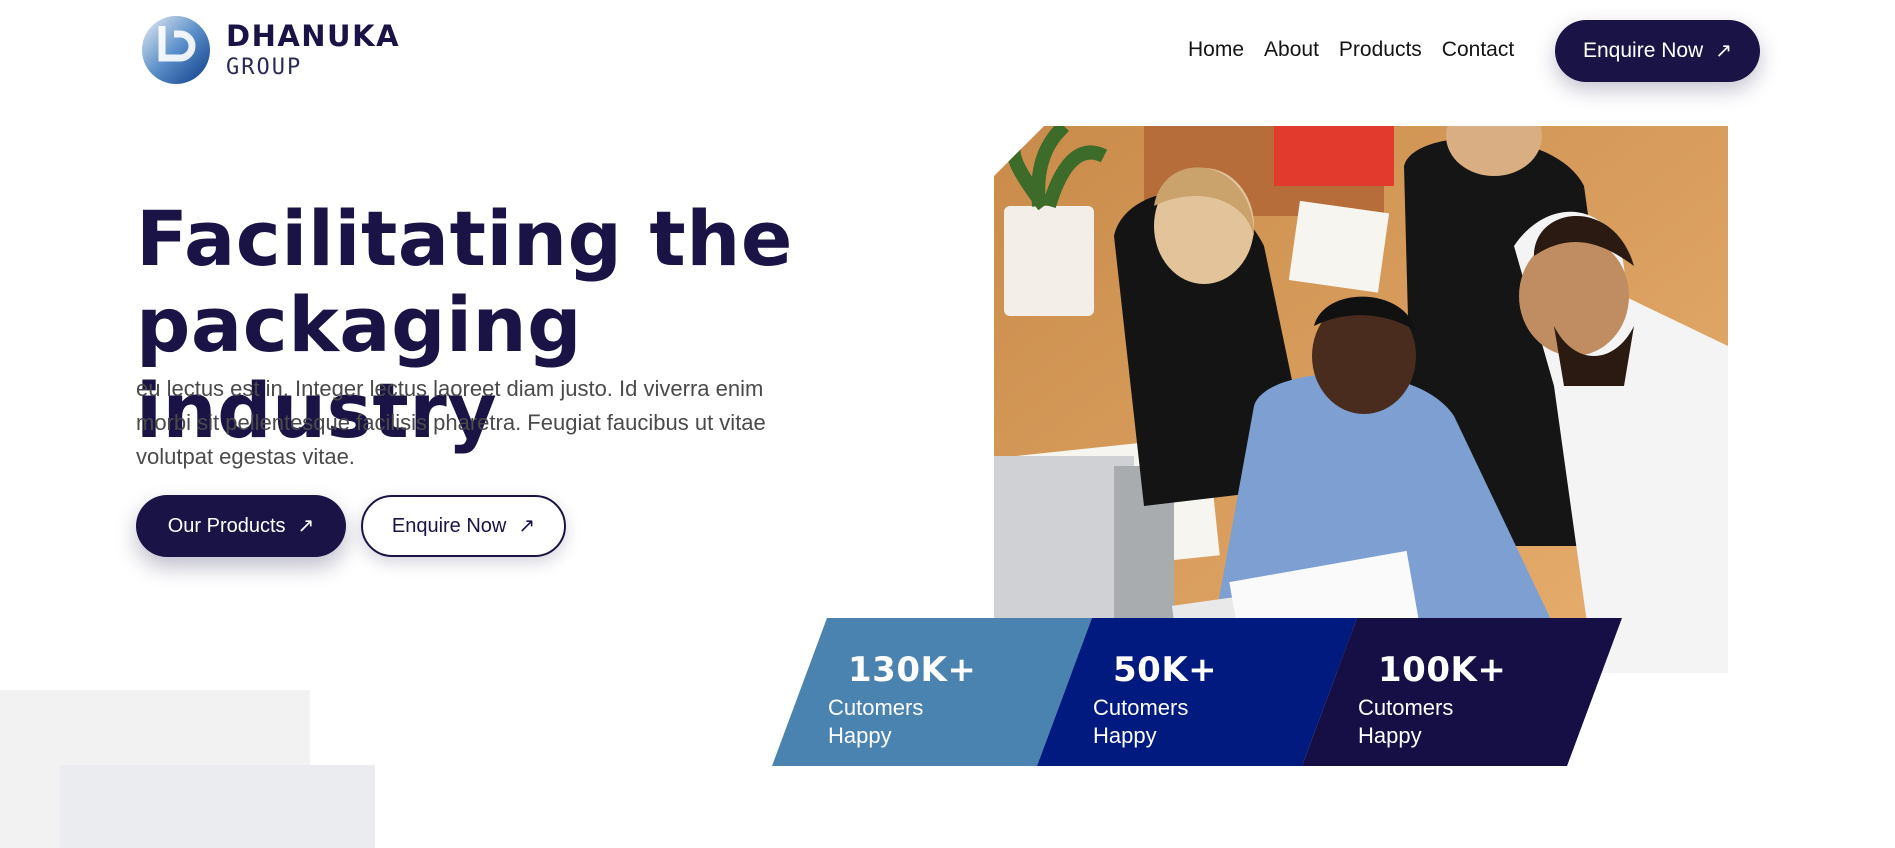 This screenshot has height=848, width=1895. What do you see at coordinates (1216, 50) in the screenshot?
I see `nav-item-home: Home` at bounding box center [1216, 50].